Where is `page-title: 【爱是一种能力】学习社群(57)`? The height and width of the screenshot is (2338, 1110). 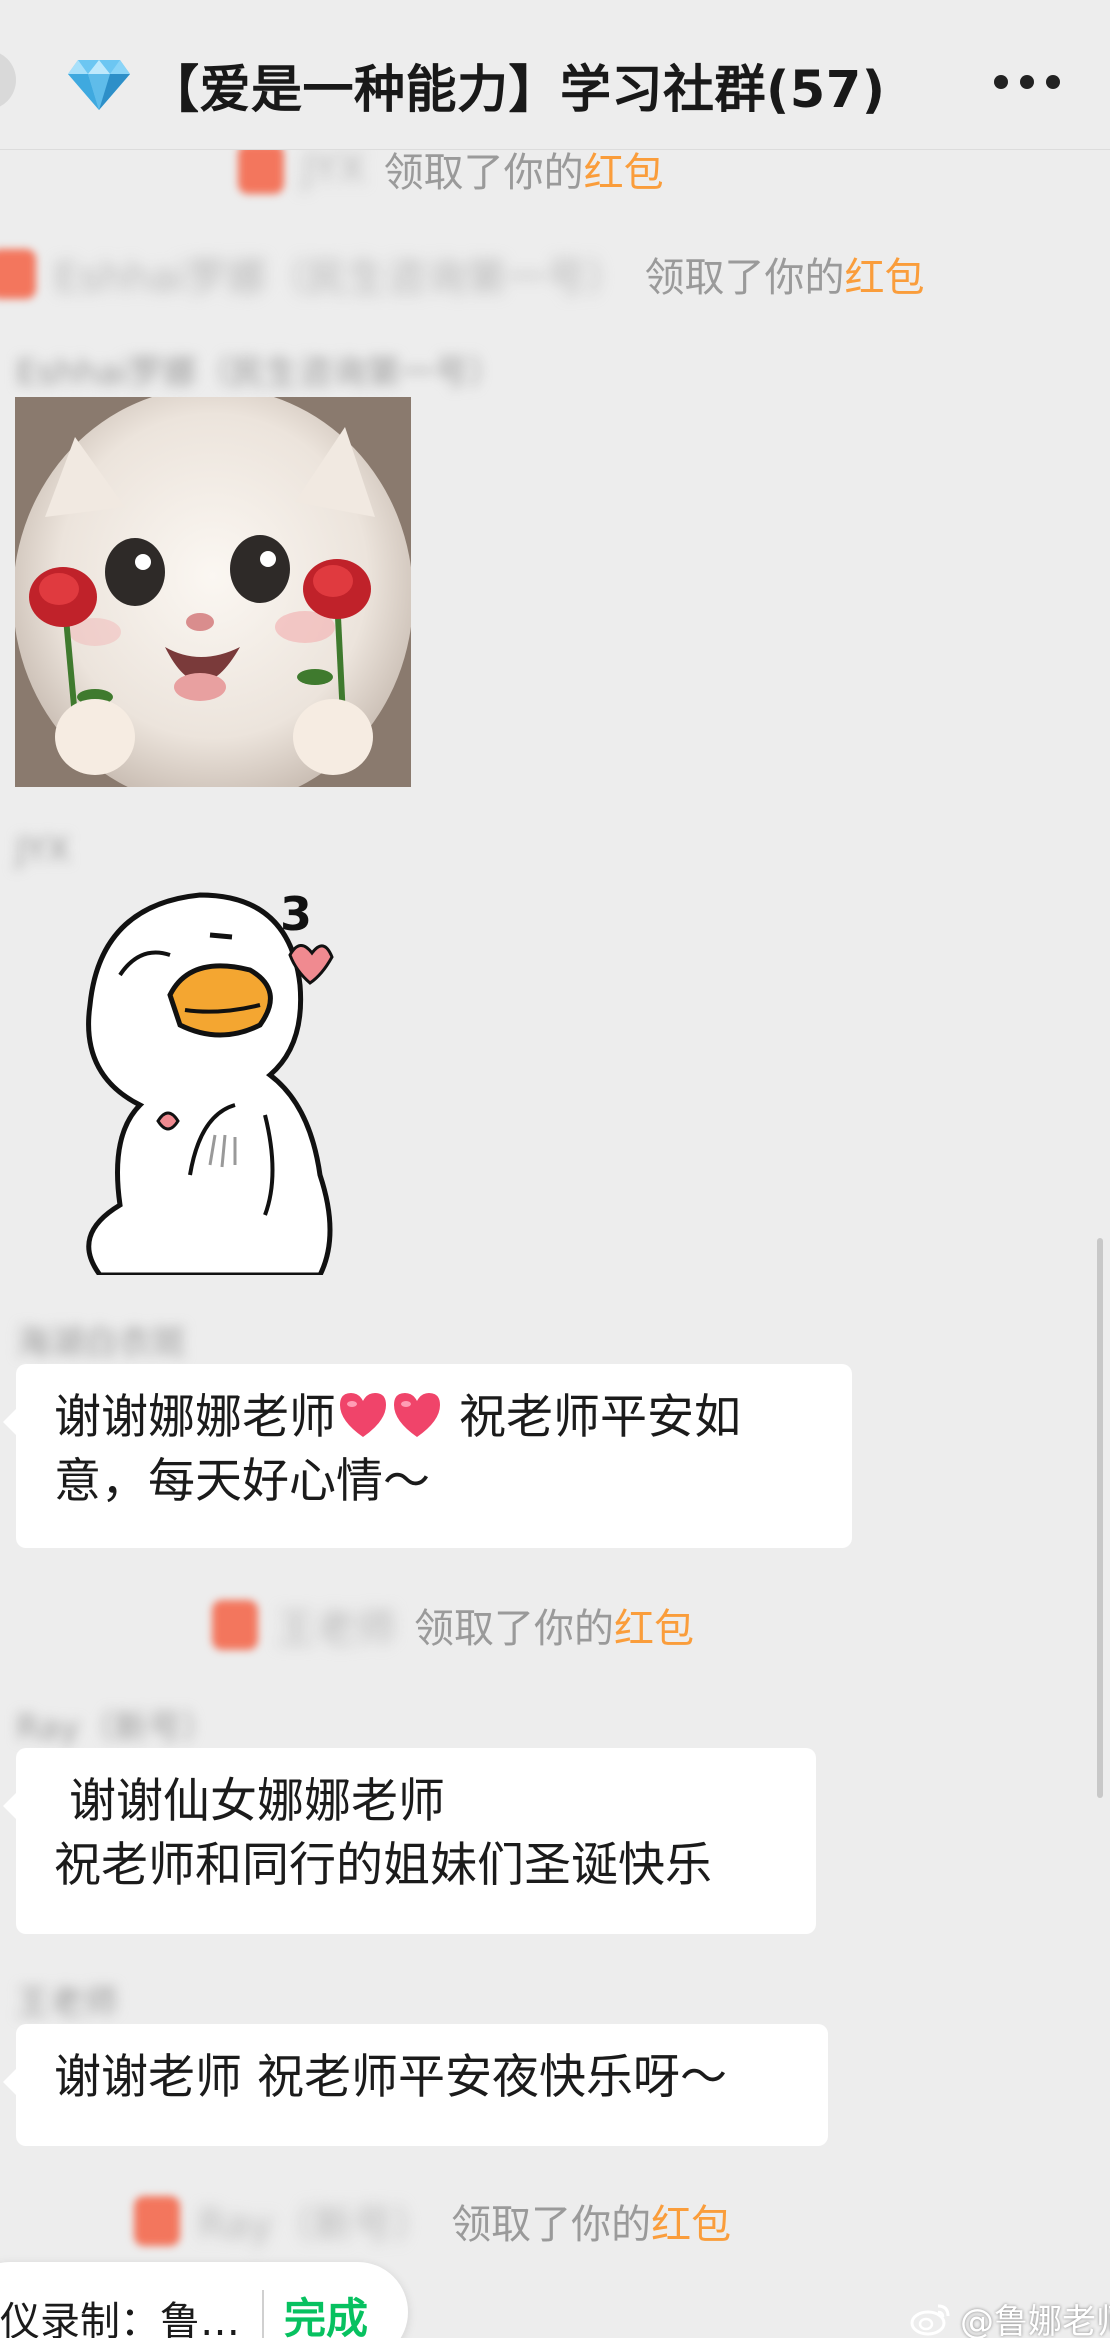
page-title: 【爱是一种能力】学习社群(57) is located at coordinates (517, 90).